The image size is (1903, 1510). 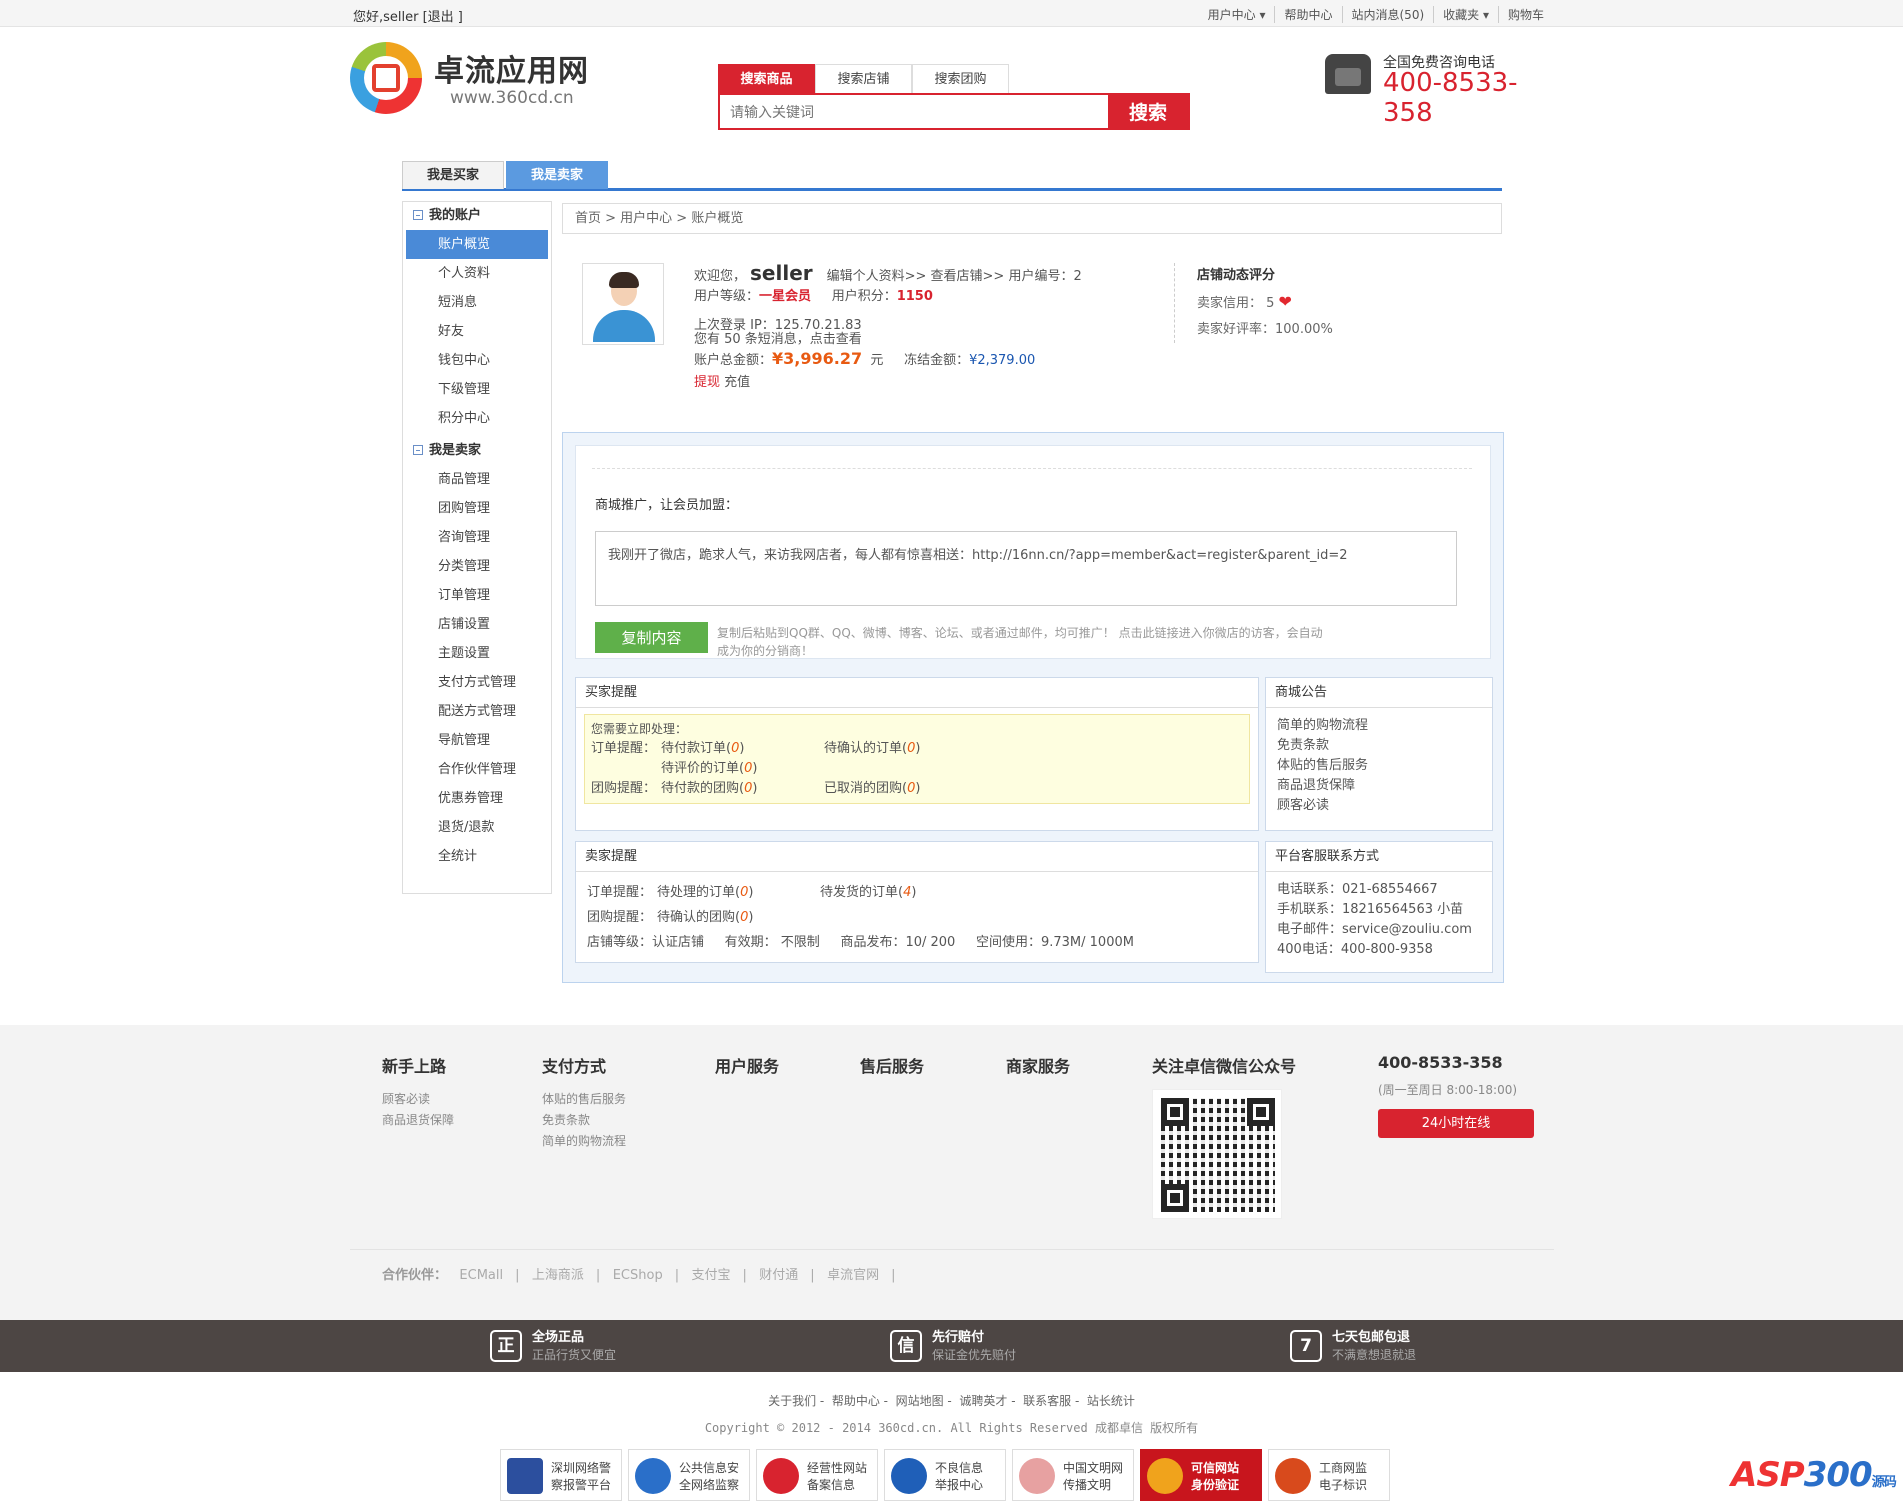 What do you see at coordinates (742, 789) in the screenshot?
I see `pending-payment-groupbuy: 待付款的团购(0)` at bounding box center [742, 789].